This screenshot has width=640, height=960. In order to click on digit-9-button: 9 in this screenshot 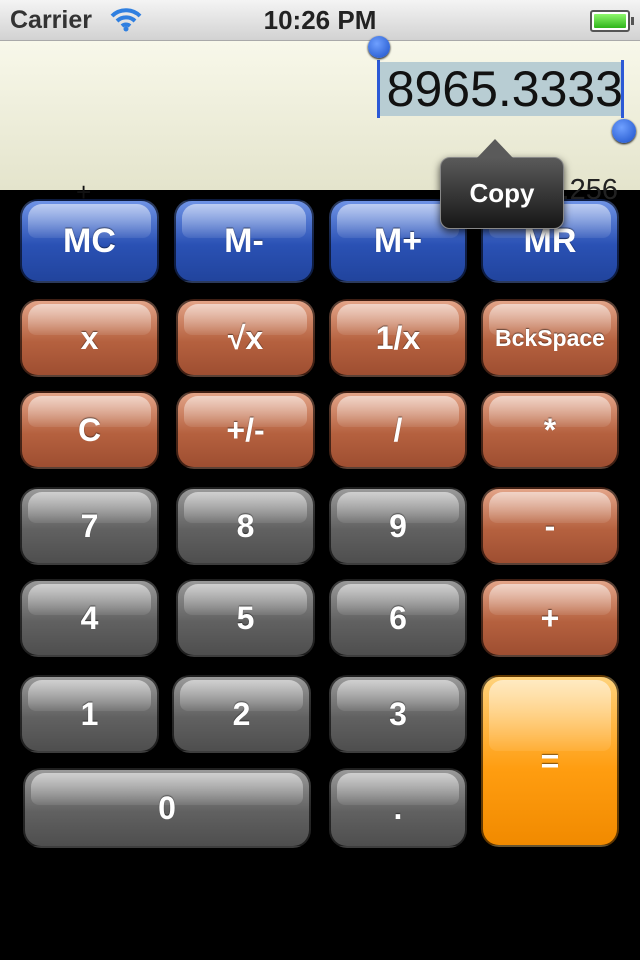, I will do `click(398, 526)`.